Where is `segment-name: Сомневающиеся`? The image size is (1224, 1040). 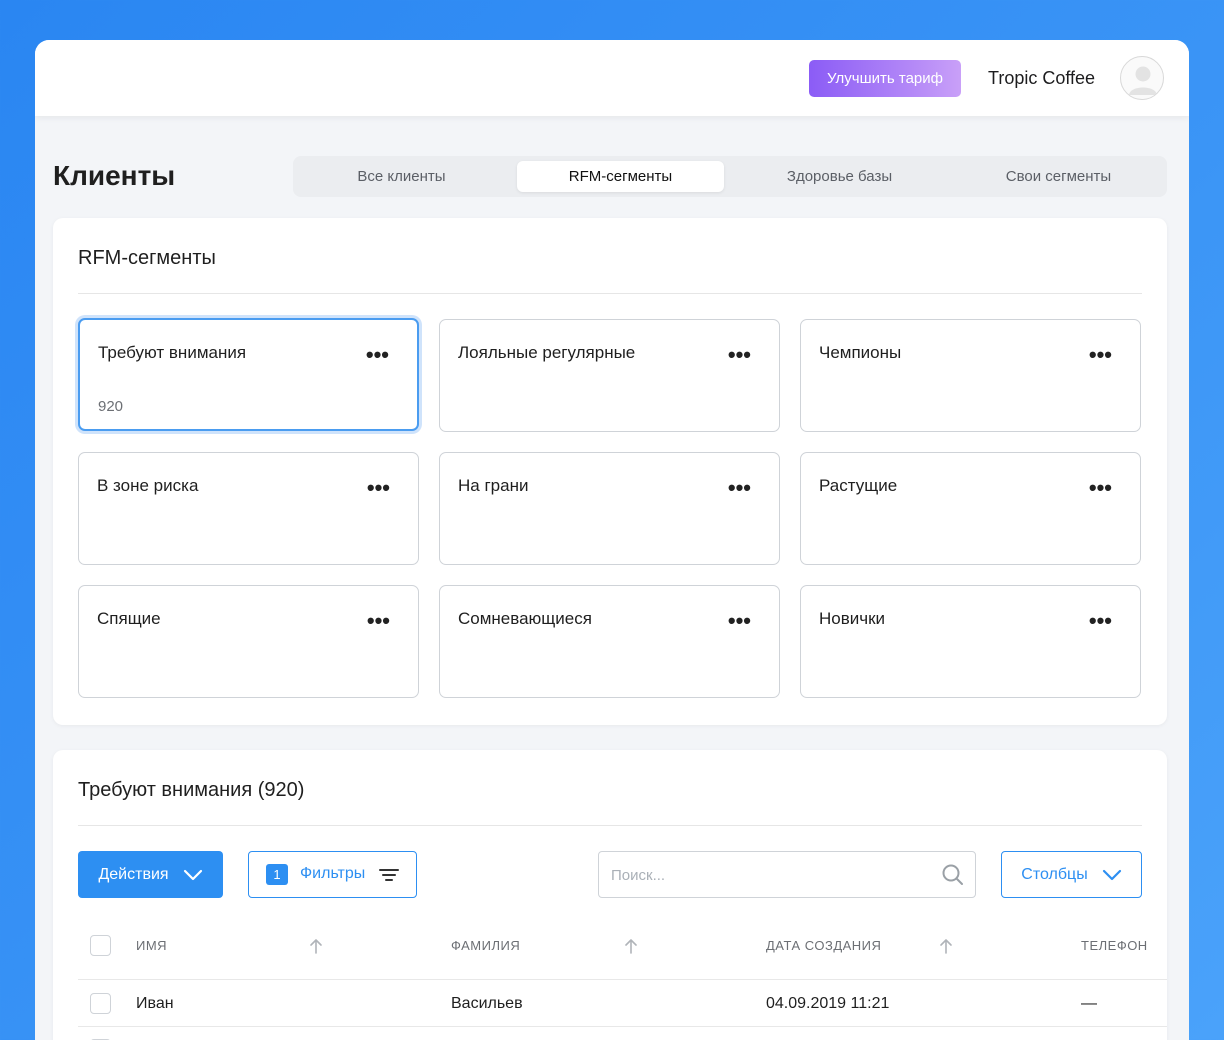 segment-name: Сомневающиеся is located at coordinates (525, 618).